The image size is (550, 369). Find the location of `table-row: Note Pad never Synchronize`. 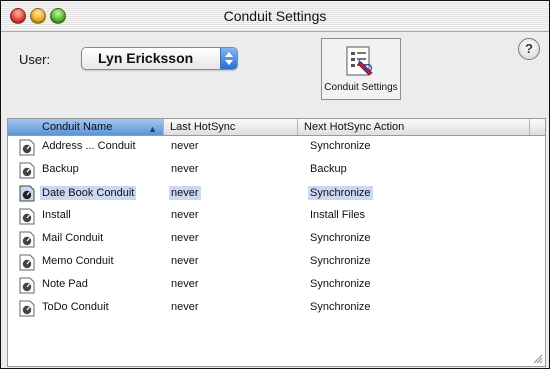

table-row: Note Pad never Synchronize is located at coordinates (276, 285).